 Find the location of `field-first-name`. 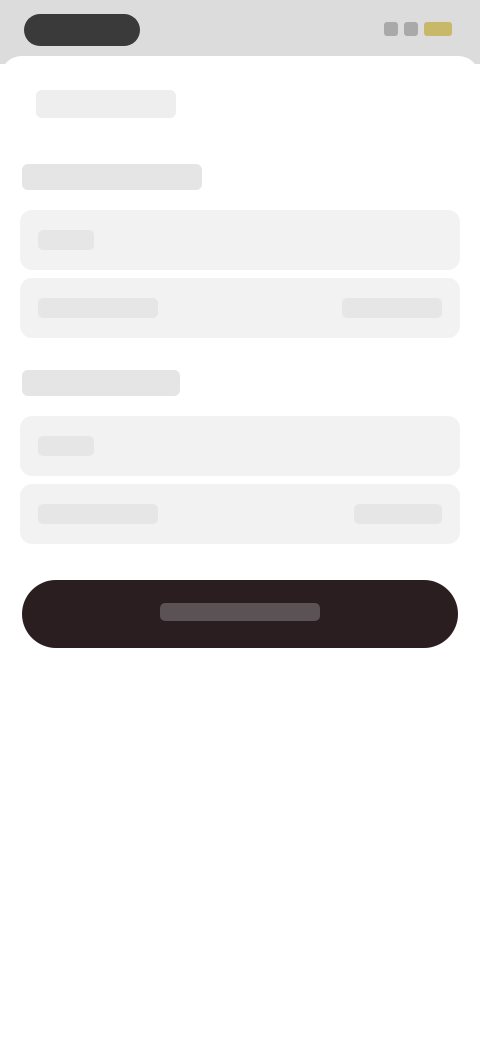

field-first-name is located at coordinates (240, 240).